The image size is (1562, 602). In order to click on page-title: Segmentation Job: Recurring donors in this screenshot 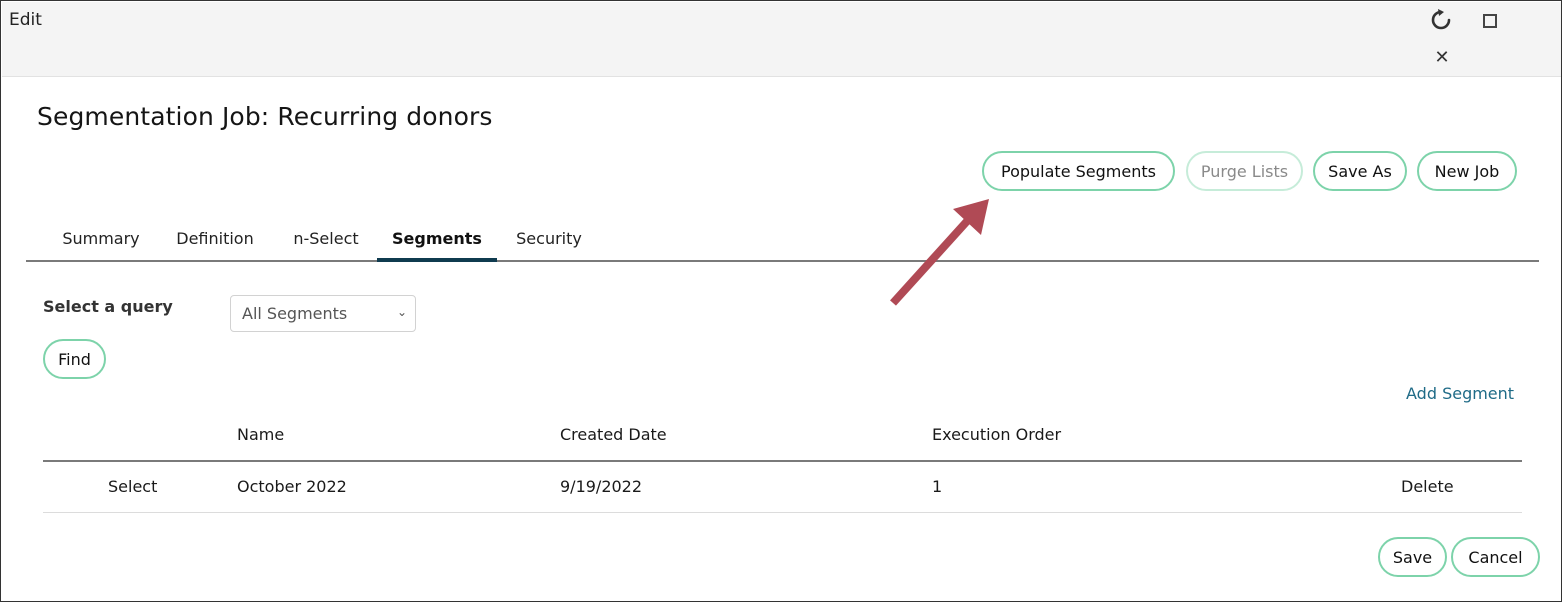, I will do `click(265, 116)`.